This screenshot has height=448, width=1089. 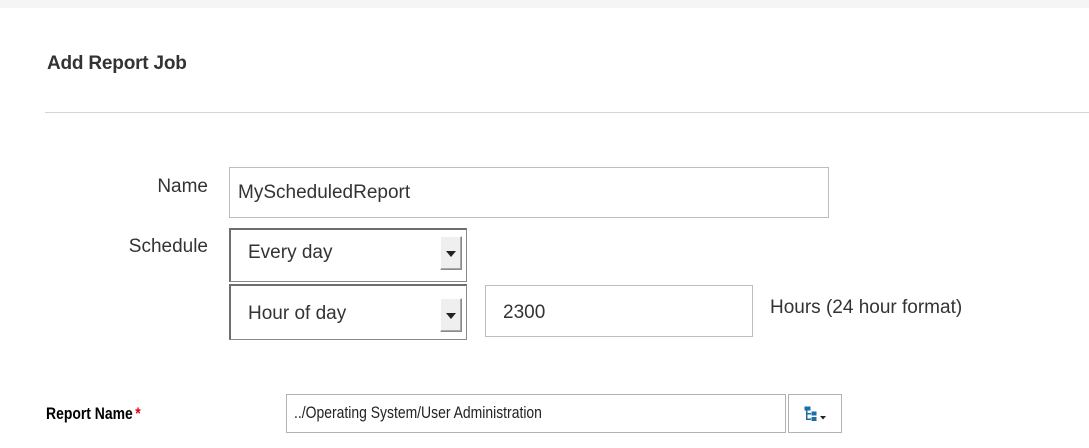 I want to click on schedule-unit-value: Hour of day, so click(x=297, y=313).